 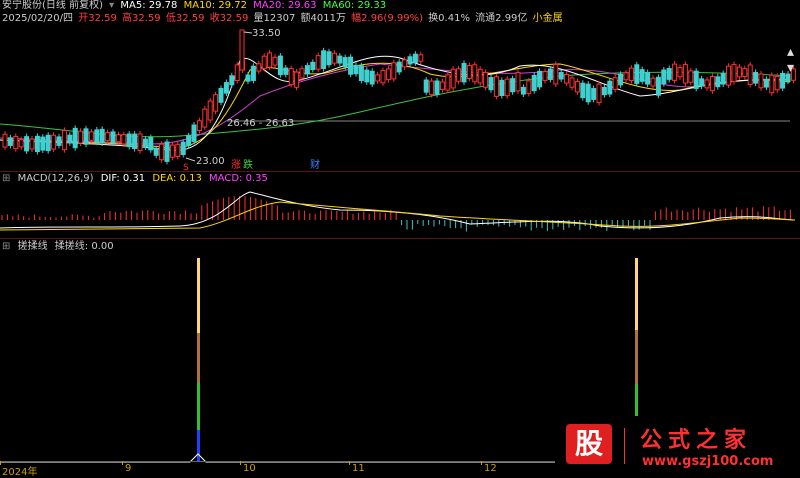 What do you see at coordinates (198, 446) in the screenshot?
I see `signal-bar-1-blue` at bounding box center [198, 446].